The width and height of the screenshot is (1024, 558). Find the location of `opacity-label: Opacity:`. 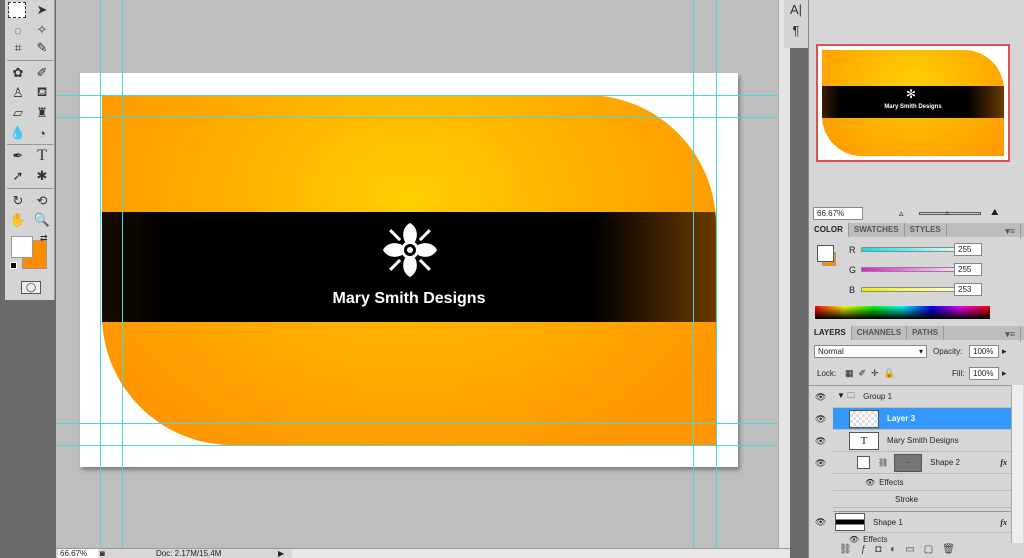

opacity-label: Opacity: is located at coordinates (948, 351).